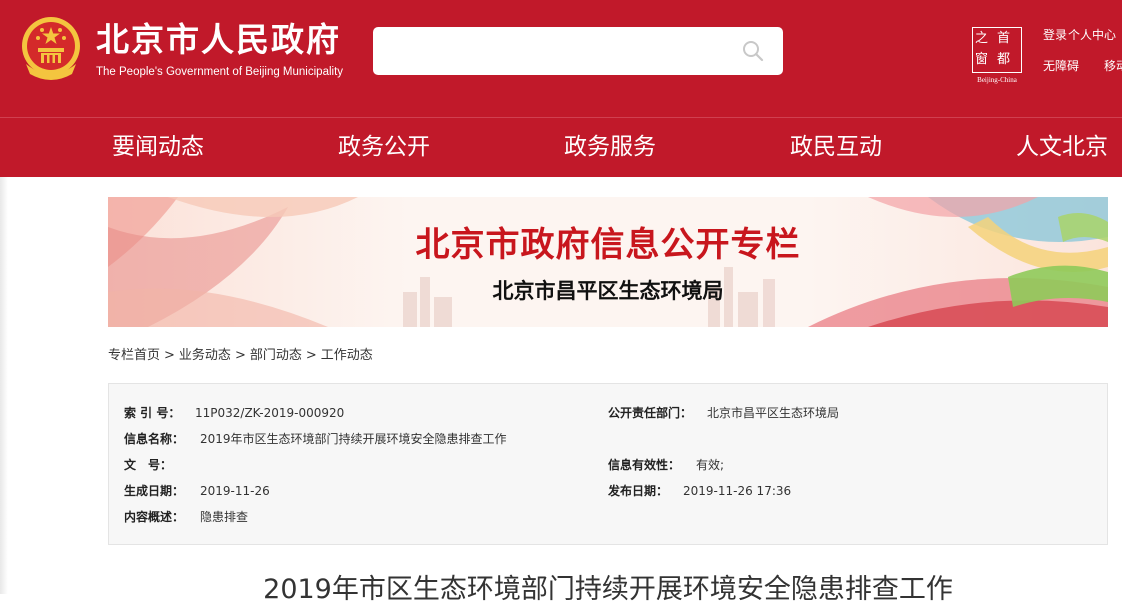 The width and height of the screenshot is (1122, 608). I want to click on logo-char: 首, so click(1004, 38).